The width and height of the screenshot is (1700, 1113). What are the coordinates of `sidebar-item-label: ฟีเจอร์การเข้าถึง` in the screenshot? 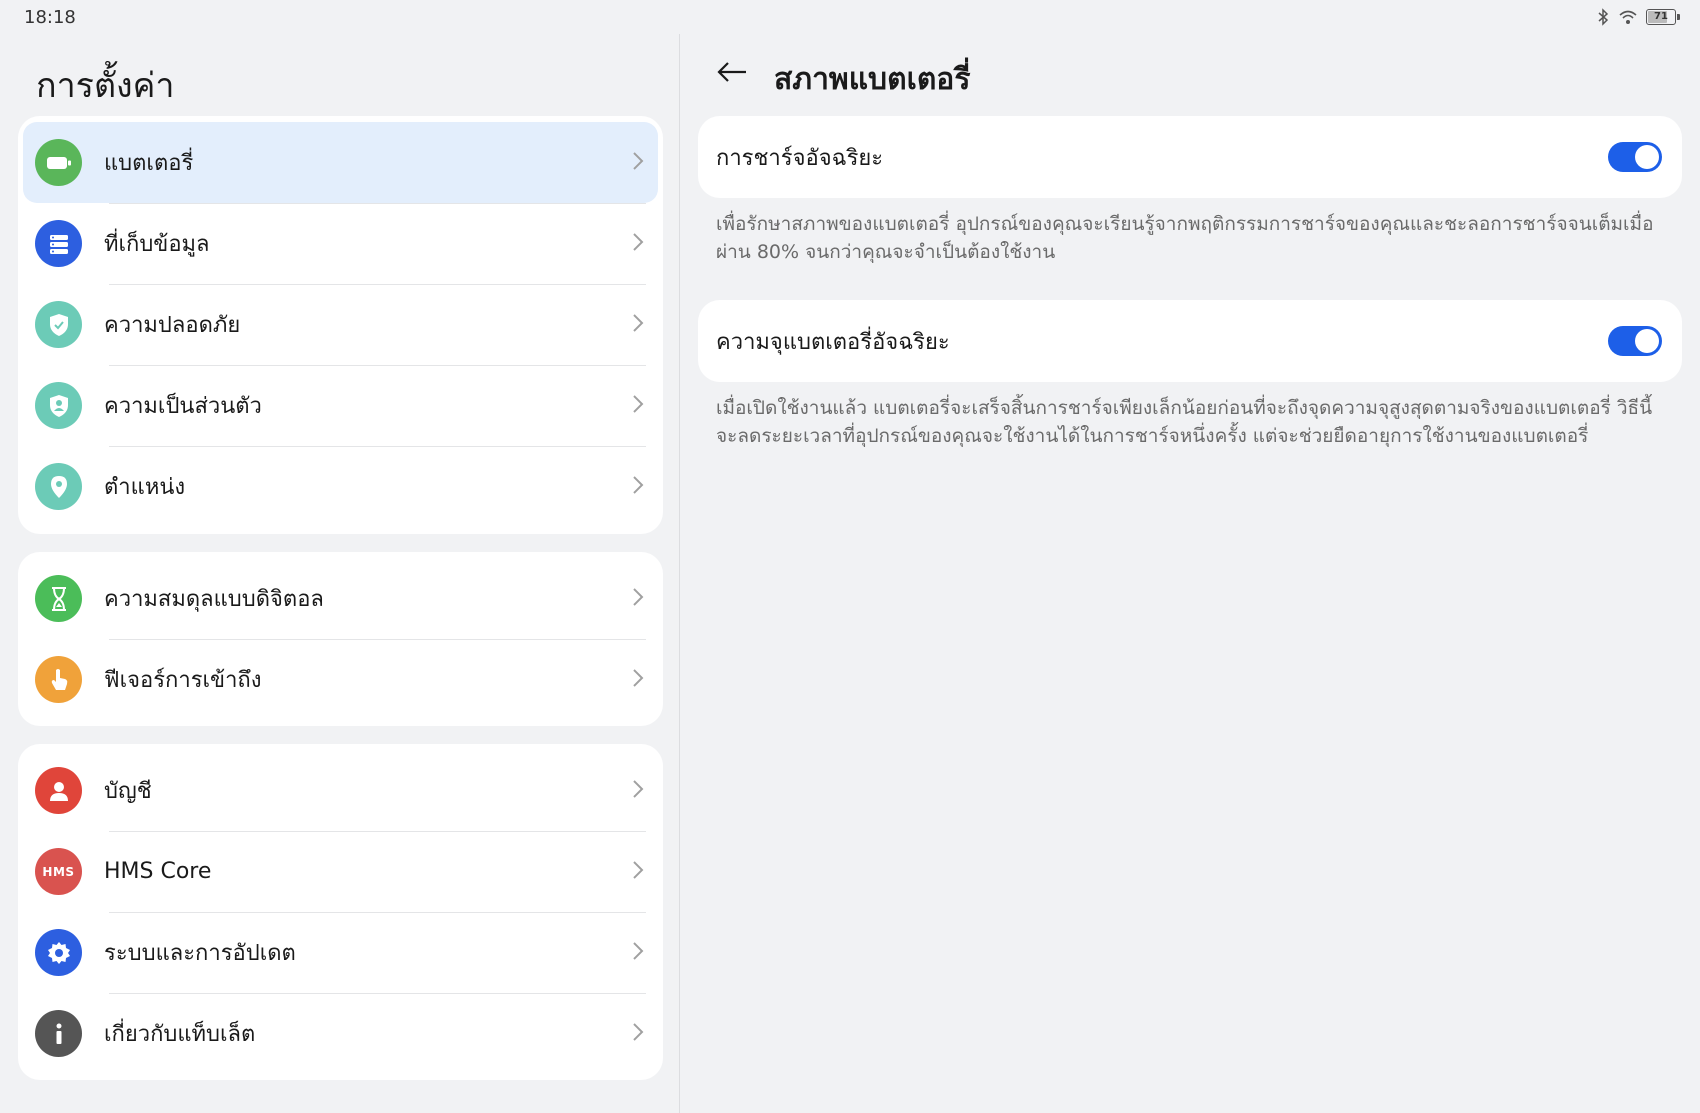 It's located at (183, 680).